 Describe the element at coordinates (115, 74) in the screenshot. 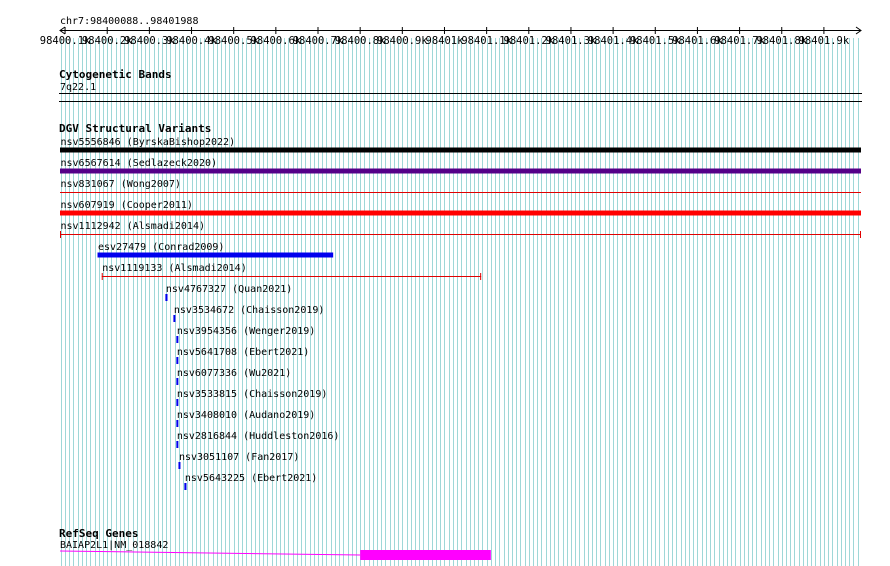

I see `cytoband-track-title: Cytogenetic Bands` at that location.